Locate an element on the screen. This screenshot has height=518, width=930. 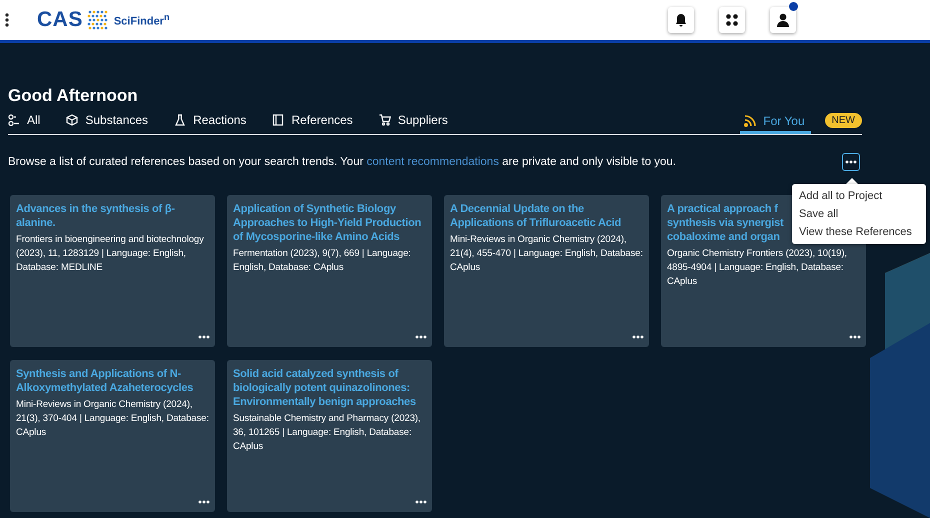
reference-source: Organic Chemistry Frontiers (2023), 10(19), 4895-4904 | Language: English, Database: CAplus is located at coordinates (757, 268).